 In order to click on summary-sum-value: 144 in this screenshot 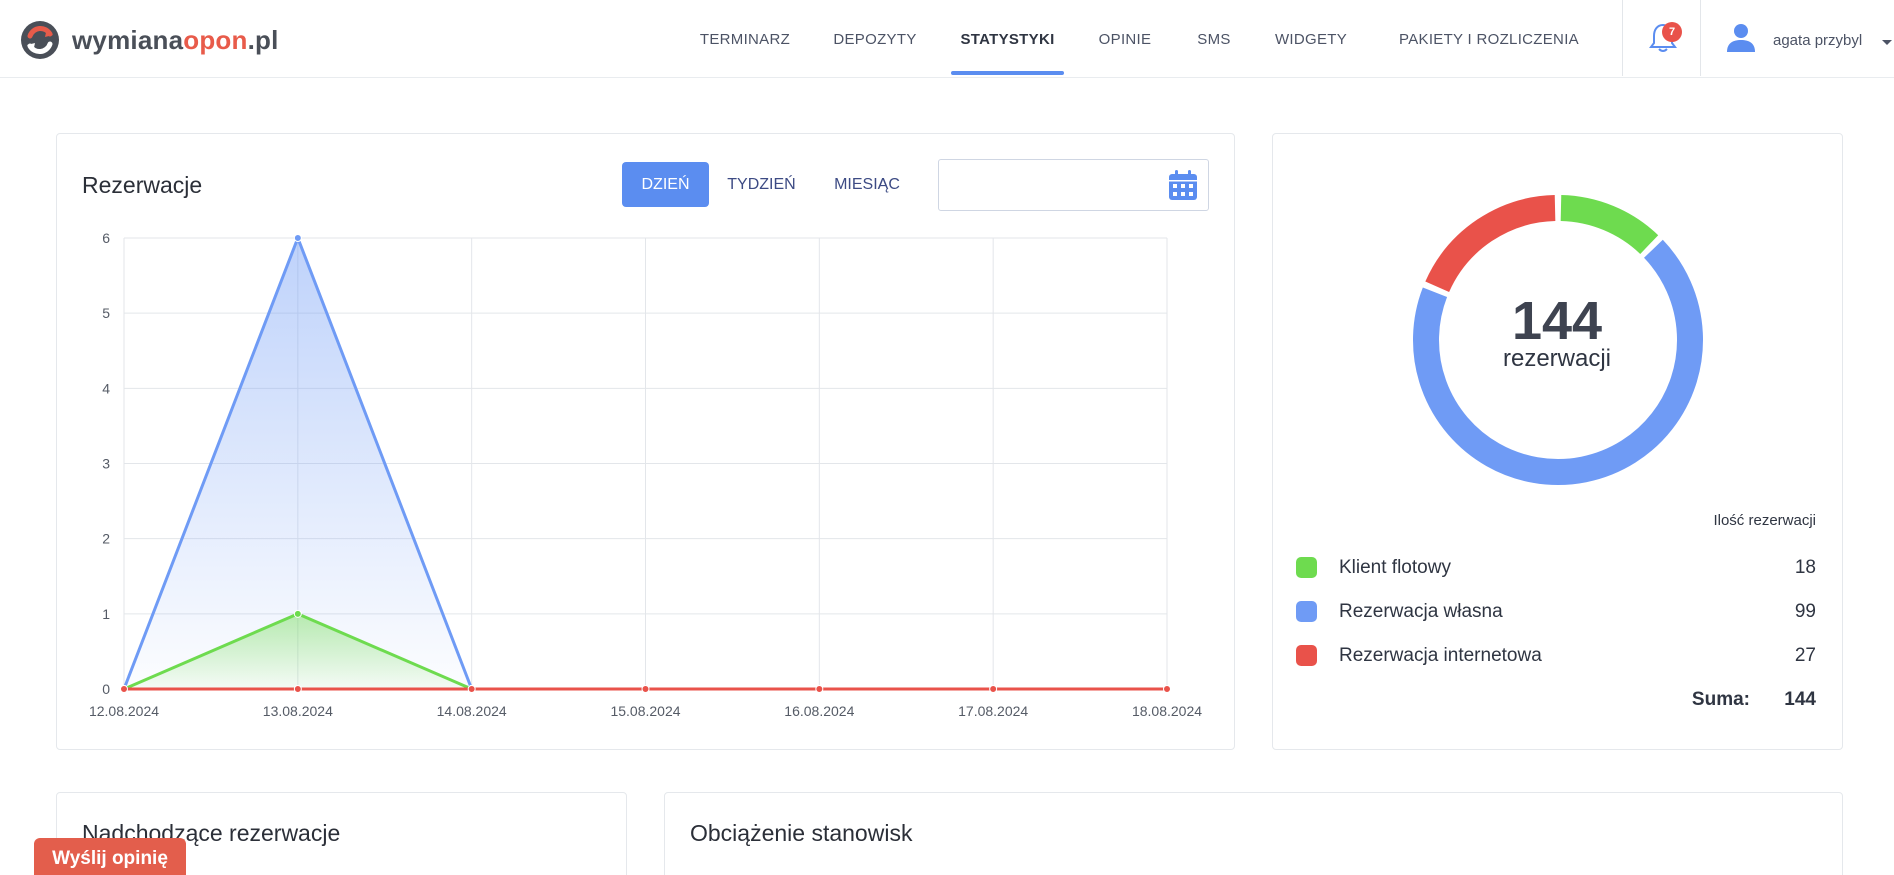, I will do `click(1800, 699)`.